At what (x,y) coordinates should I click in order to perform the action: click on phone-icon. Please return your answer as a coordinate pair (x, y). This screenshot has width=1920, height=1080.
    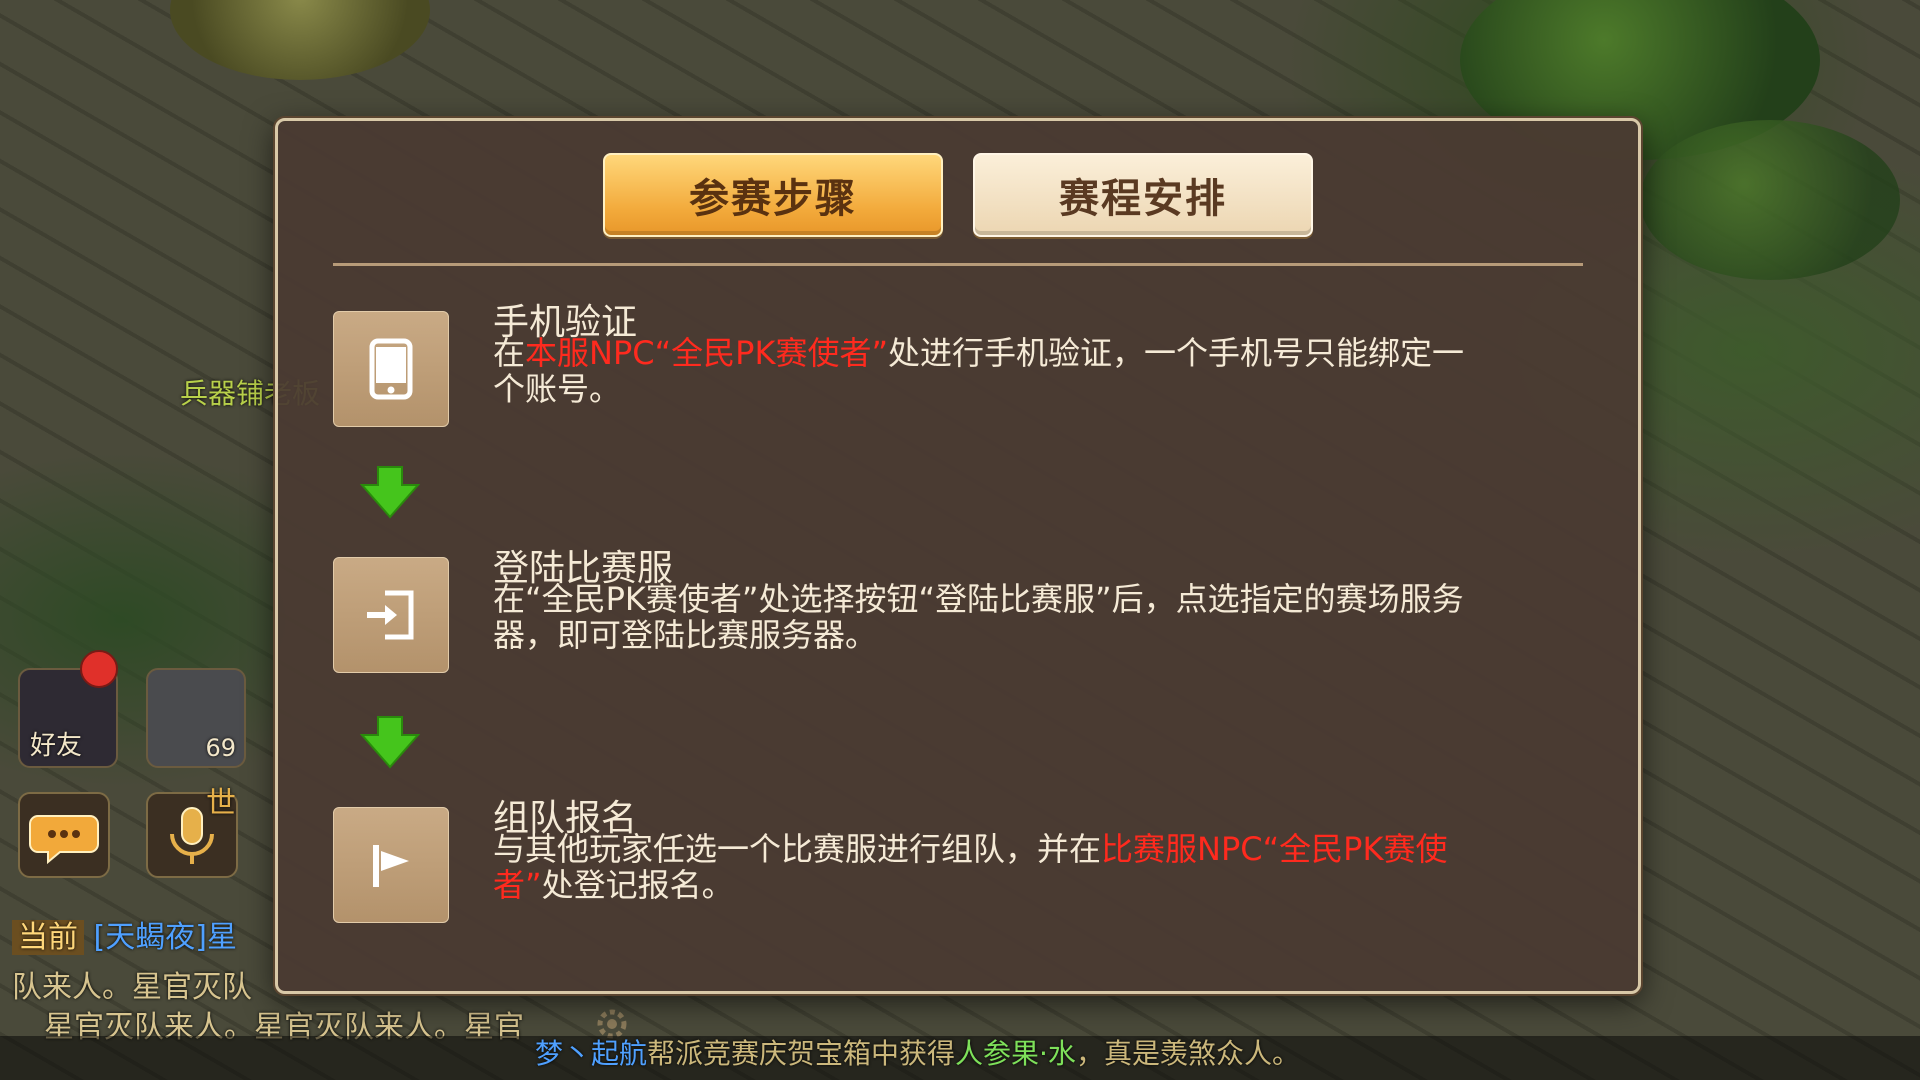
    Looking at the image, I should click on (391, 369).